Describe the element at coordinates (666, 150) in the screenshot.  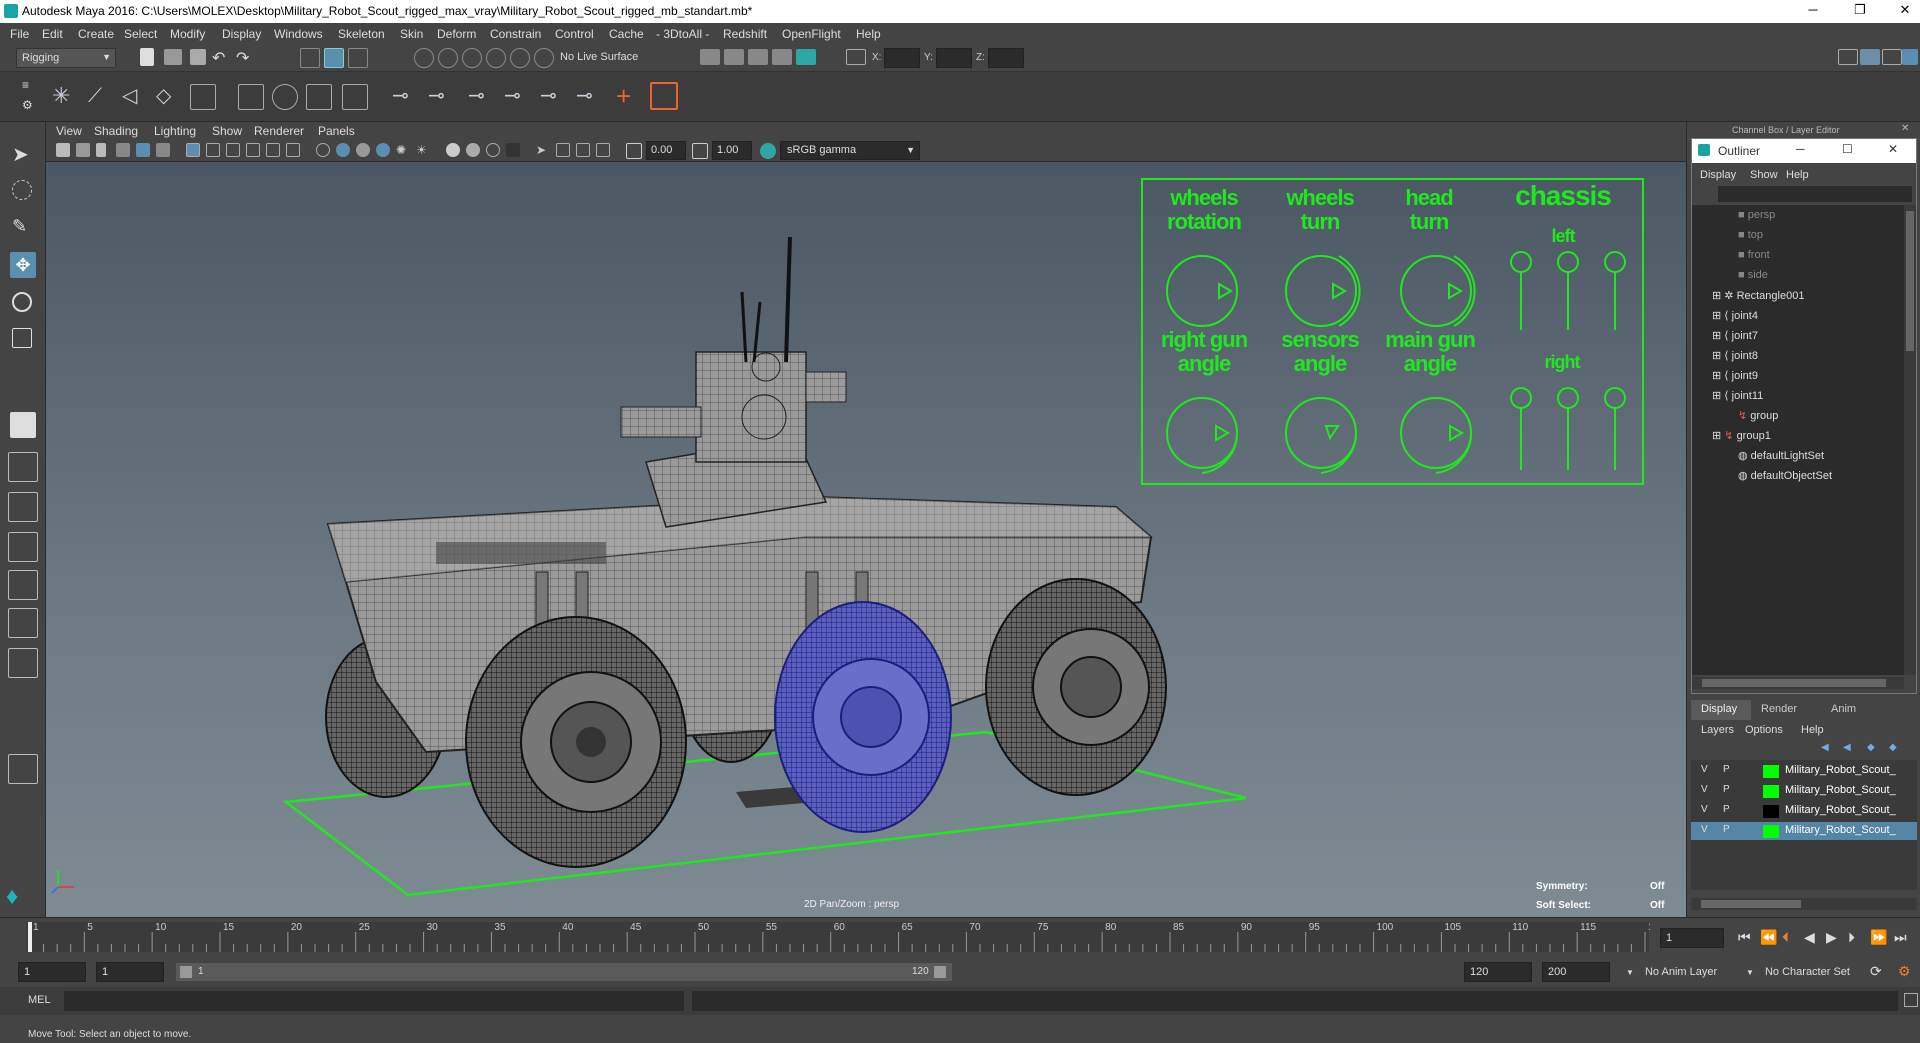
I see `exposure-field: 0.00` at that location.